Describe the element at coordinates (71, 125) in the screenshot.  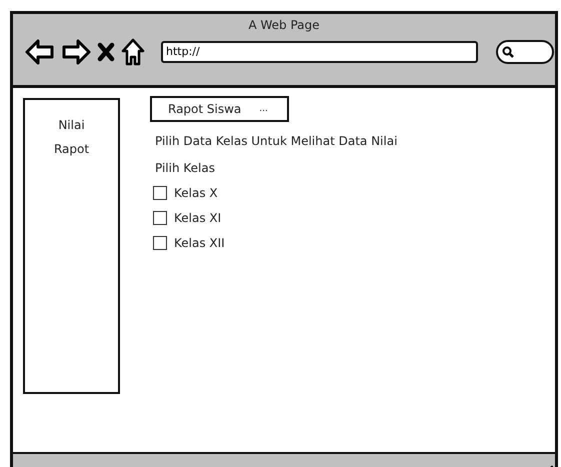
I see `sidebar-item: Nilai` at that location.